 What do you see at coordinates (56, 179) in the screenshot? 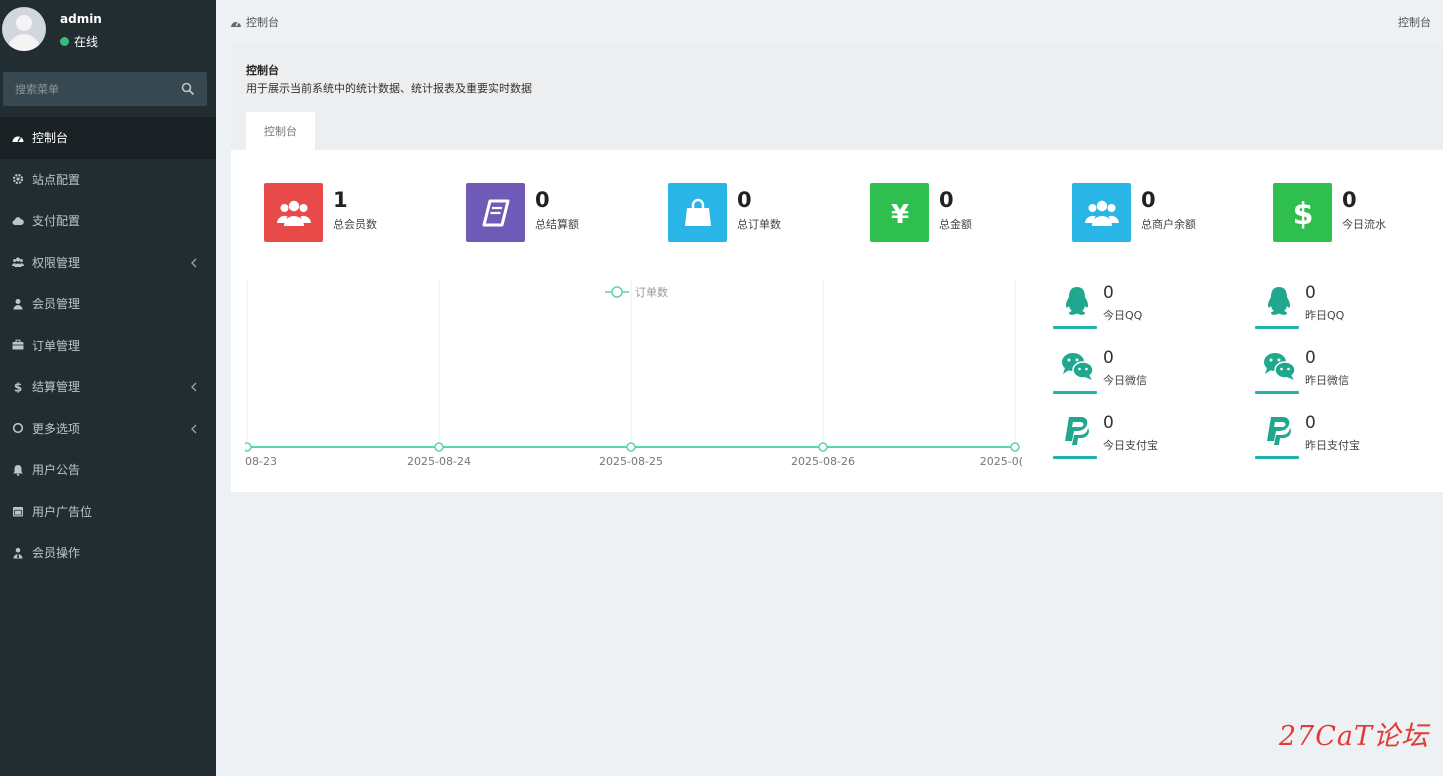
I see `sidebar-item-label: 站点配置` at bounding box center [56, 179].